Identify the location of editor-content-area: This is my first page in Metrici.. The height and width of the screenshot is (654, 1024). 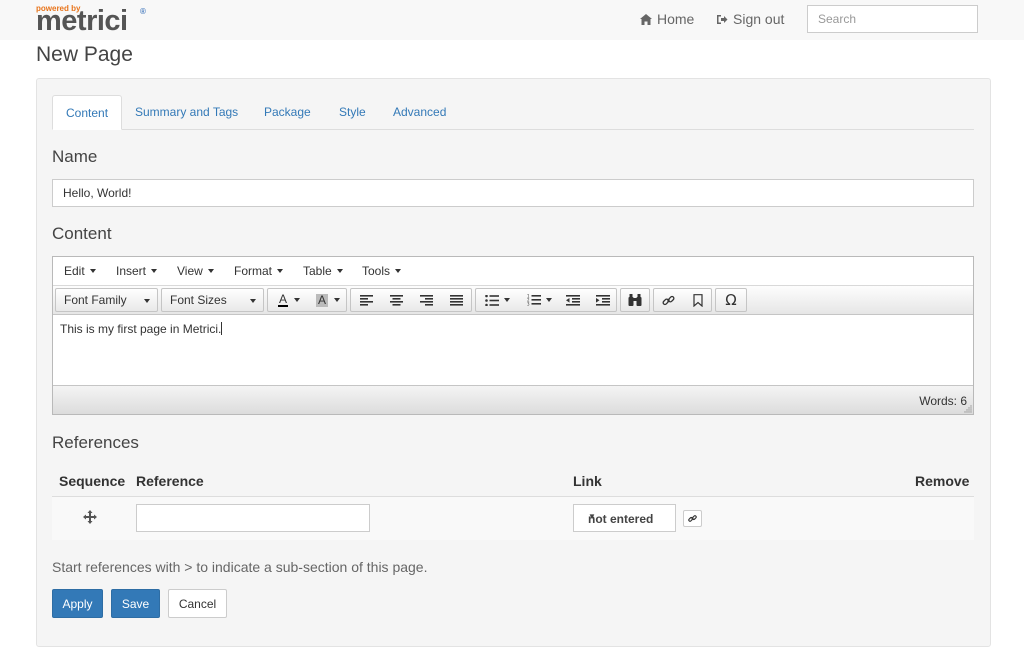
(513, 350).